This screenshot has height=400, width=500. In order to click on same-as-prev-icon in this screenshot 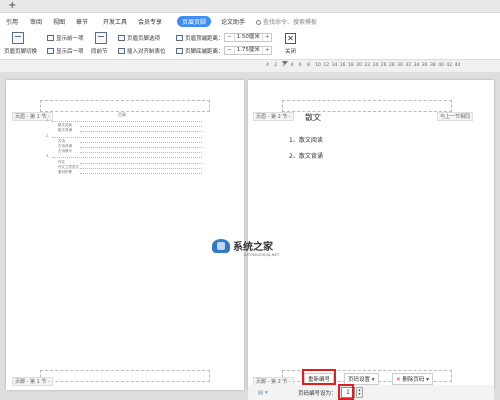, I will do `click(101, 38)`.